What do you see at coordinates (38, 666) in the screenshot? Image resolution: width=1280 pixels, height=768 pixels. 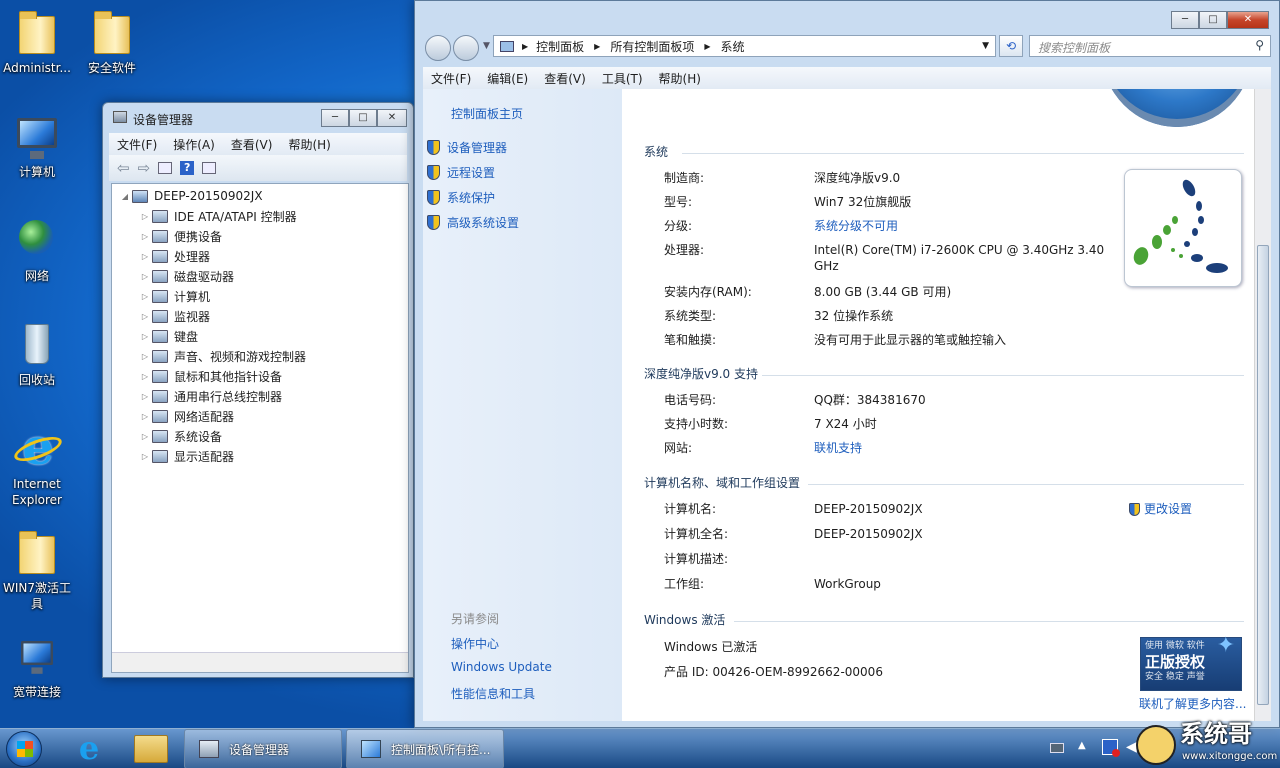 I see `desktop-icon-broadband: 宽带连接` at bounding box center [38, 666].